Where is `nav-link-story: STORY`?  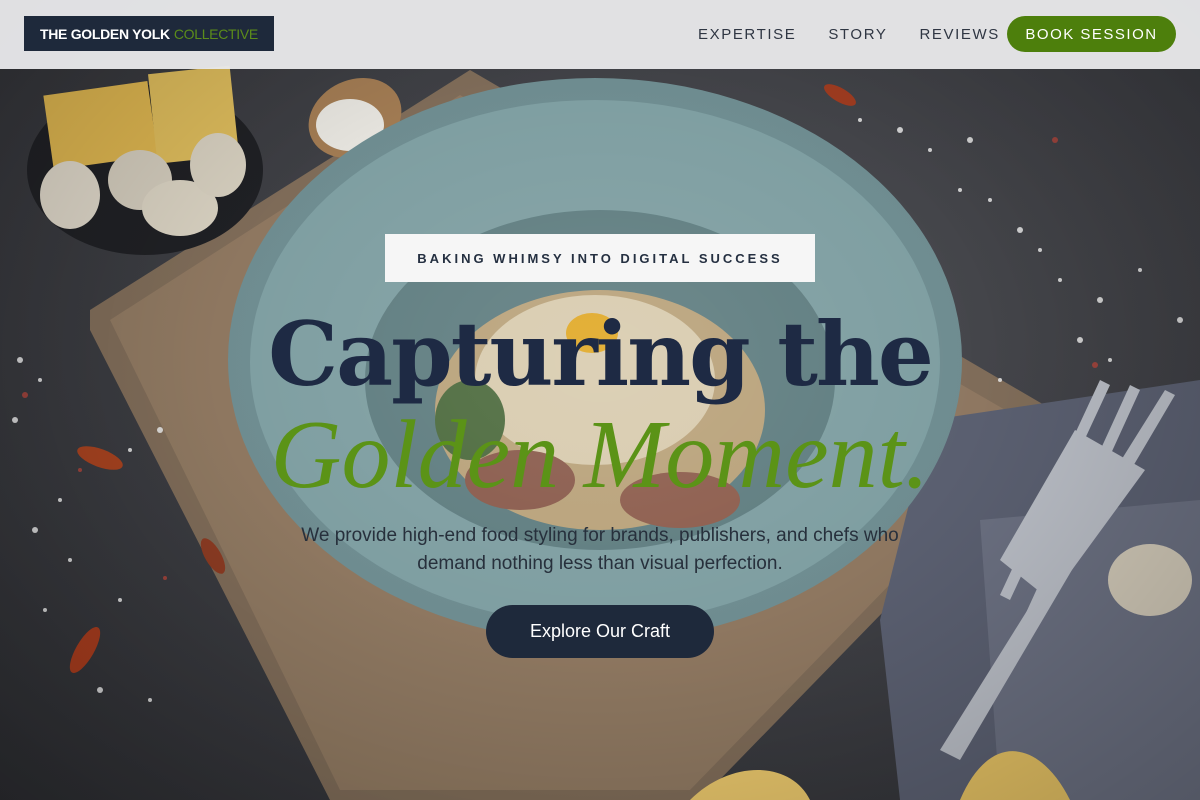
nav-link-story: STORY is located at coordinates (857, 34).